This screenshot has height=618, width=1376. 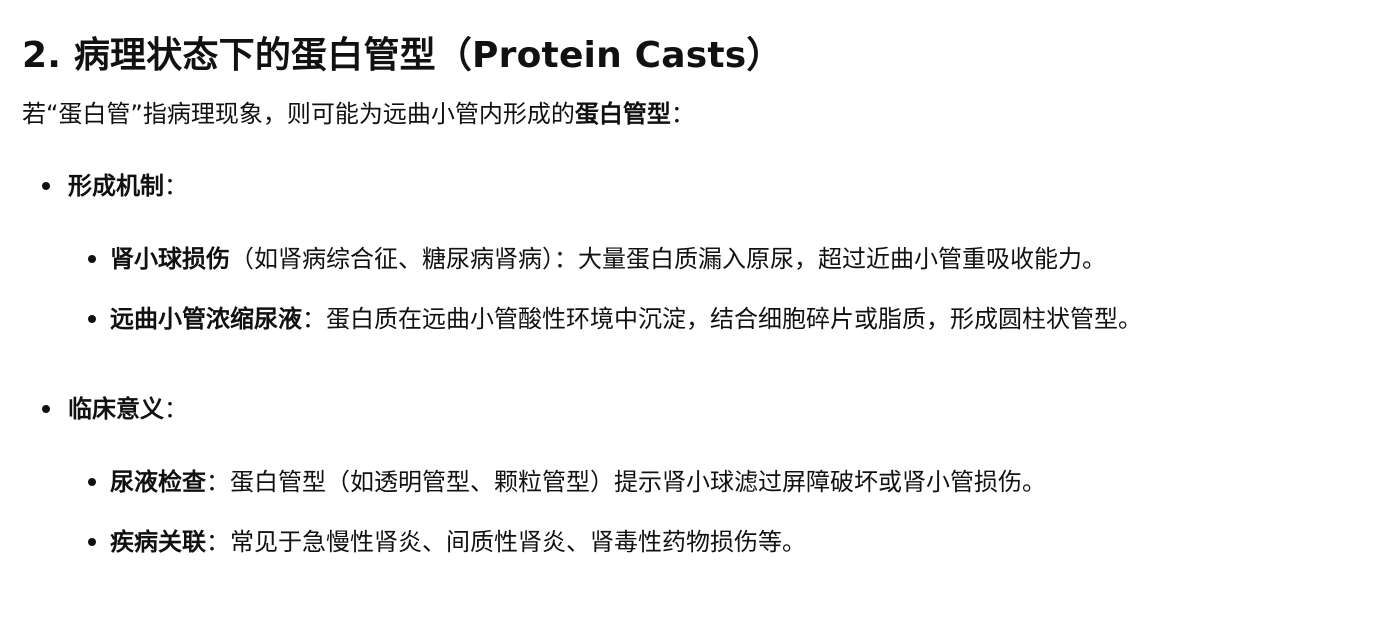 What do you see at coordinates (668, 259) in the screenshot?
I see `item-text: （如肾病综合征、糖尿病肾病）：大量蛋白质漏入原尿，超过近曲小管重吸收能力。` at bounding box center [668, 259].